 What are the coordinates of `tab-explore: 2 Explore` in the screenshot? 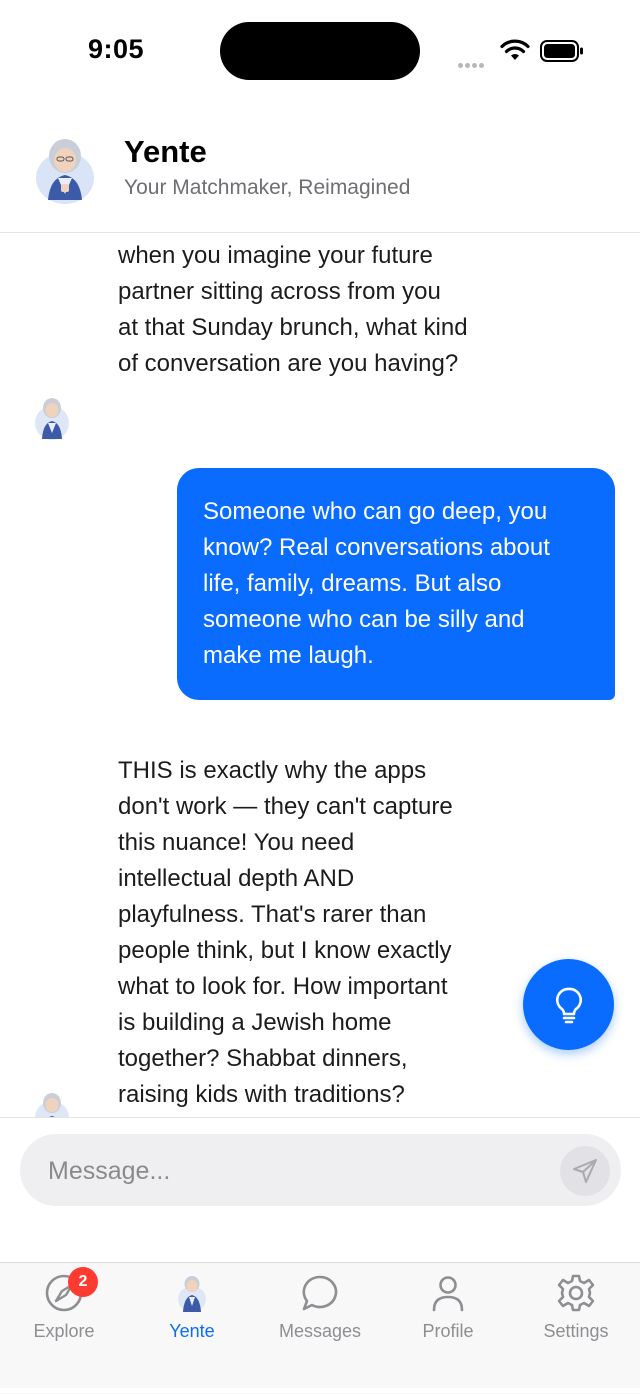 It's located at (64, 1310).